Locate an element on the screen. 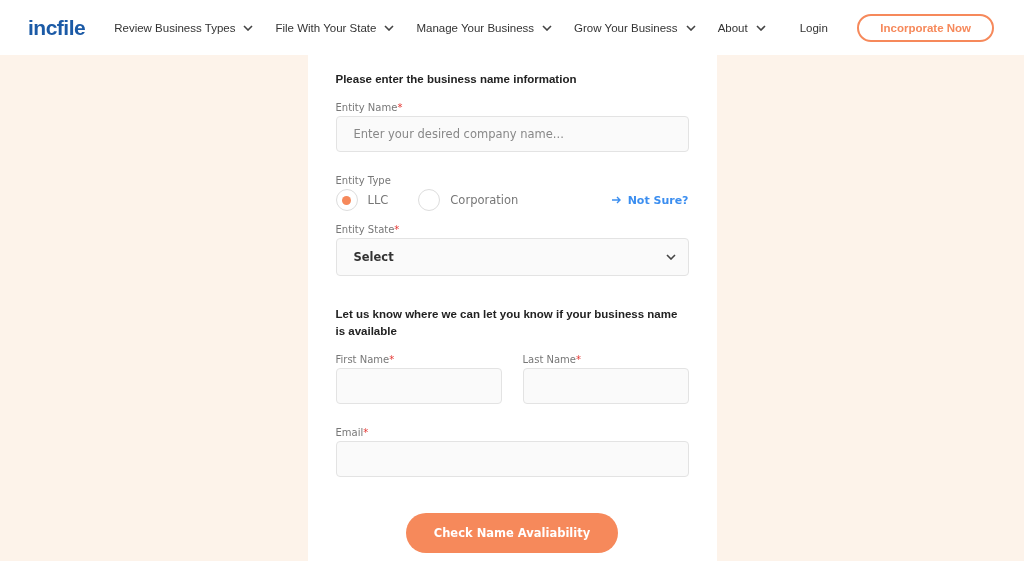  nav-link: About is located at coordinates (741, 27).